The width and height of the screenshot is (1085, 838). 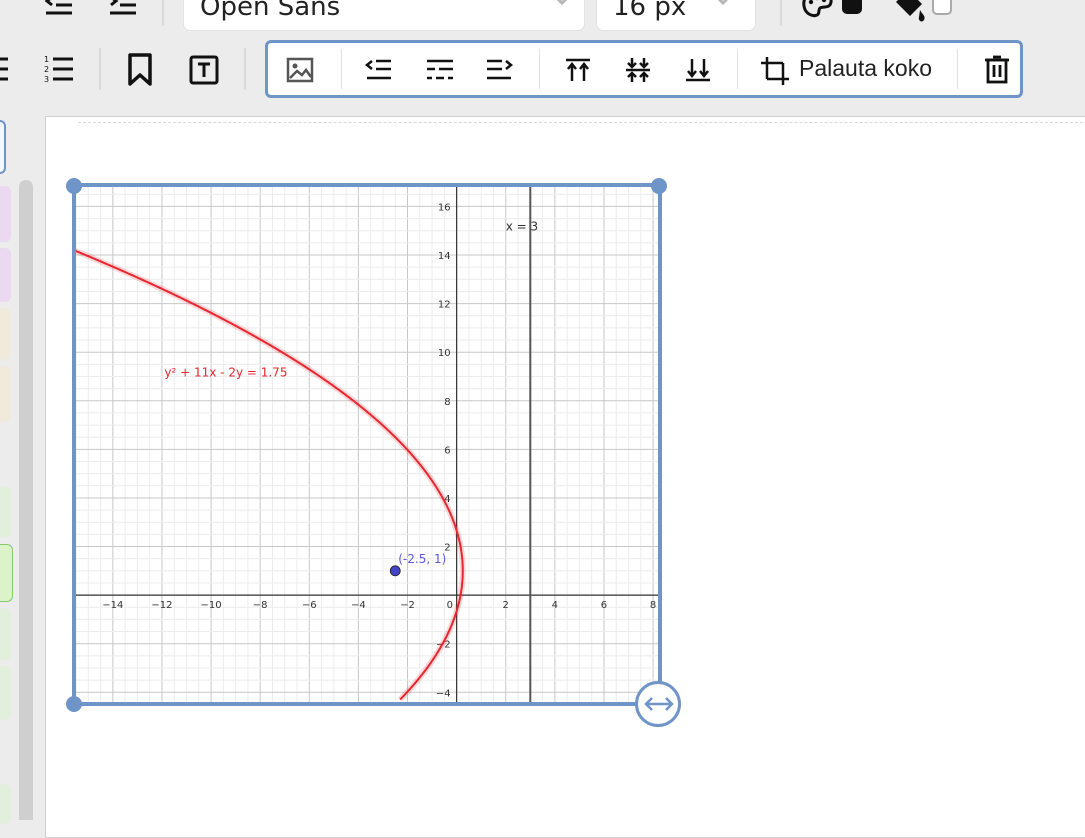 What do you see at coordinates (300, 70) in the screenshot?
I see `image-icon` at bounding box center [300, 70].